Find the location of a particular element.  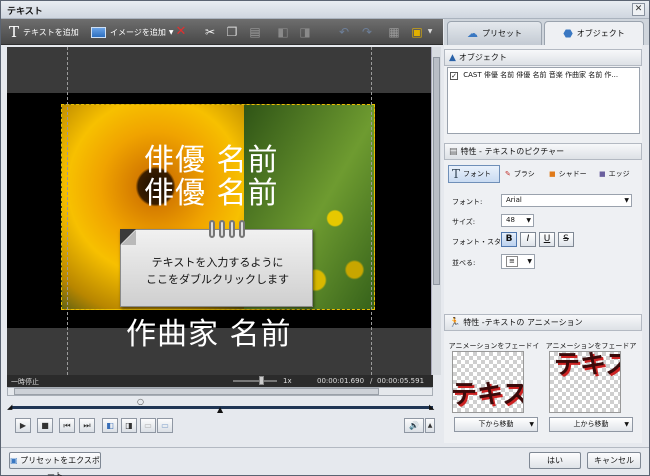

volume-button: 🔊 is located at coordinates (414, 425).